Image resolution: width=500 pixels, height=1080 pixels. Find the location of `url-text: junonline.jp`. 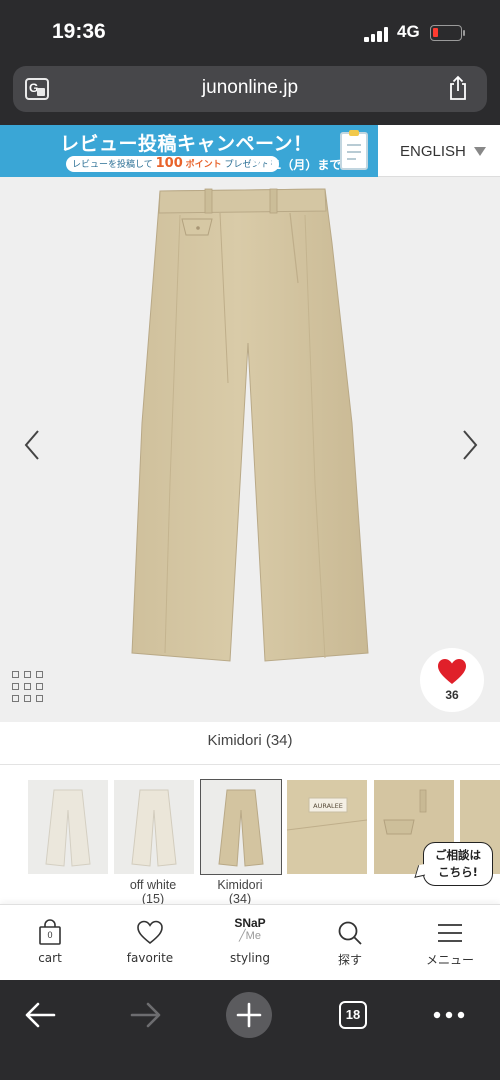

url-text: junonline.jp is located at coordinates (250, 88).